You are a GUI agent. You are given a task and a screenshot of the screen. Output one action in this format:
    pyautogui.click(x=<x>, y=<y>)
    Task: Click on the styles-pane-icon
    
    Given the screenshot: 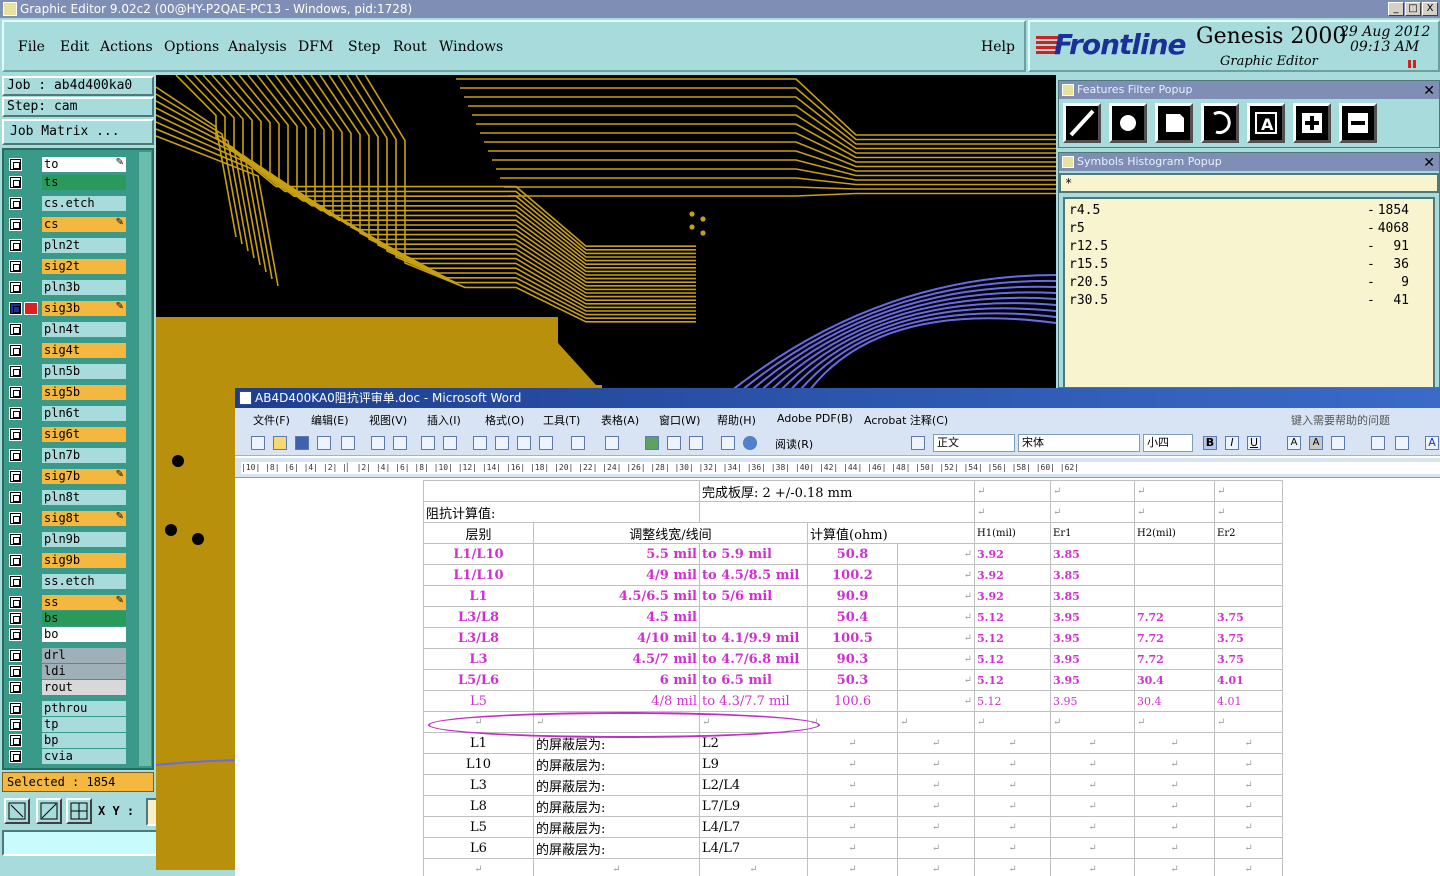 What is the action you would take?
    pyautogui.click(x=918, y=443)
    